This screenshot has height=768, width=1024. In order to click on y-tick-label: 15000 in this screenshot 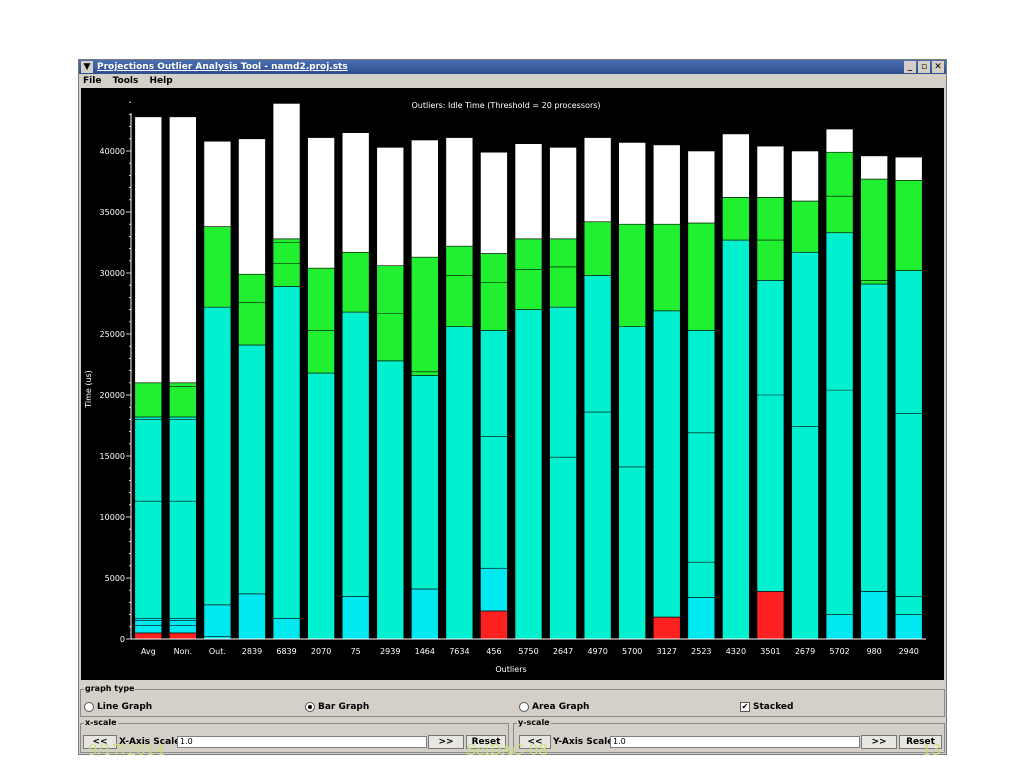, I will do `click(112, 456)`.